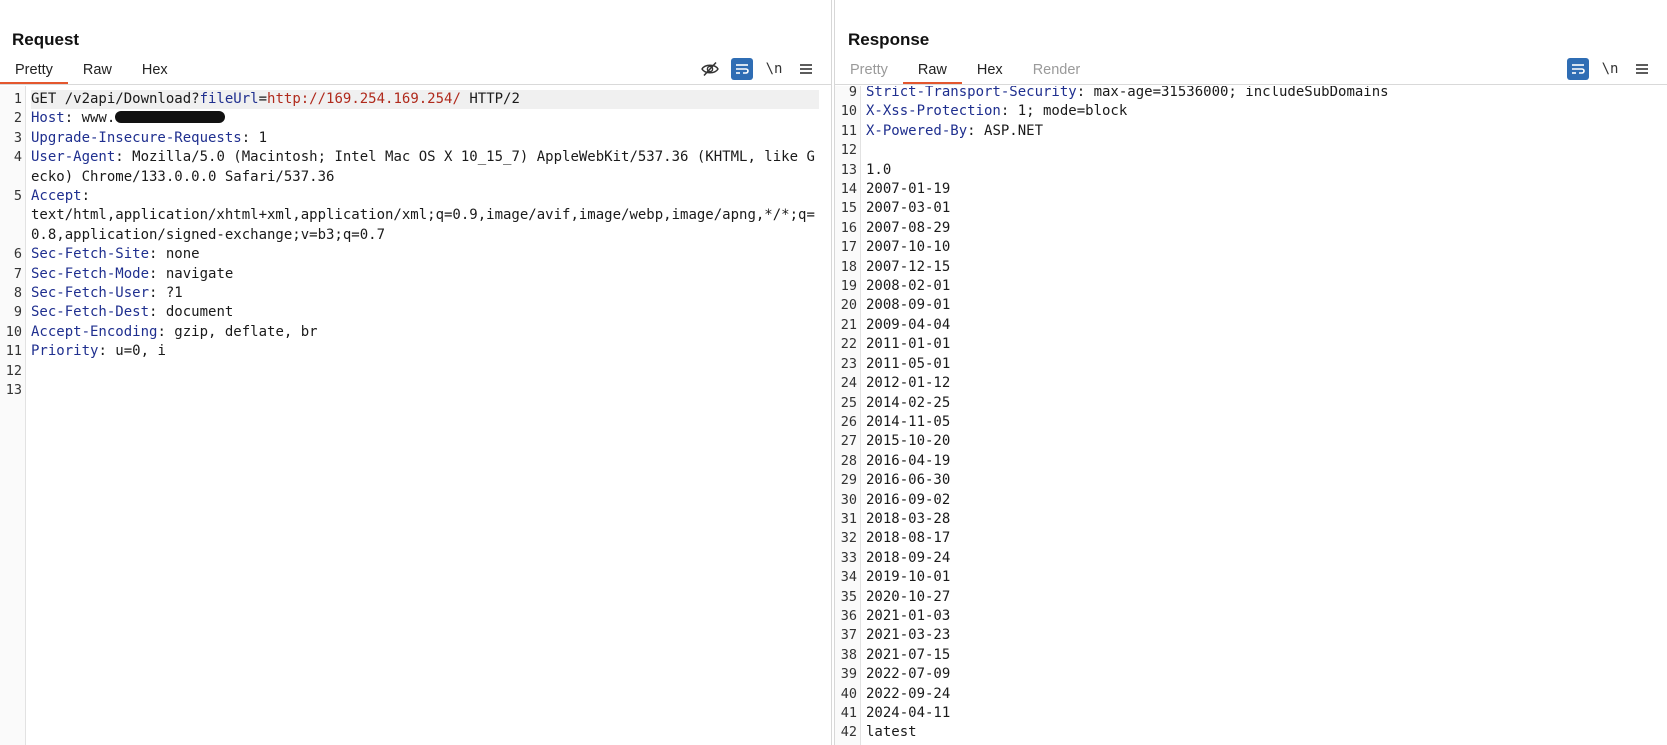 The image size is (1667, 745). Describe the element at coordinates (17, 118) in the screenshot. I see `line-number: 2` at that location.